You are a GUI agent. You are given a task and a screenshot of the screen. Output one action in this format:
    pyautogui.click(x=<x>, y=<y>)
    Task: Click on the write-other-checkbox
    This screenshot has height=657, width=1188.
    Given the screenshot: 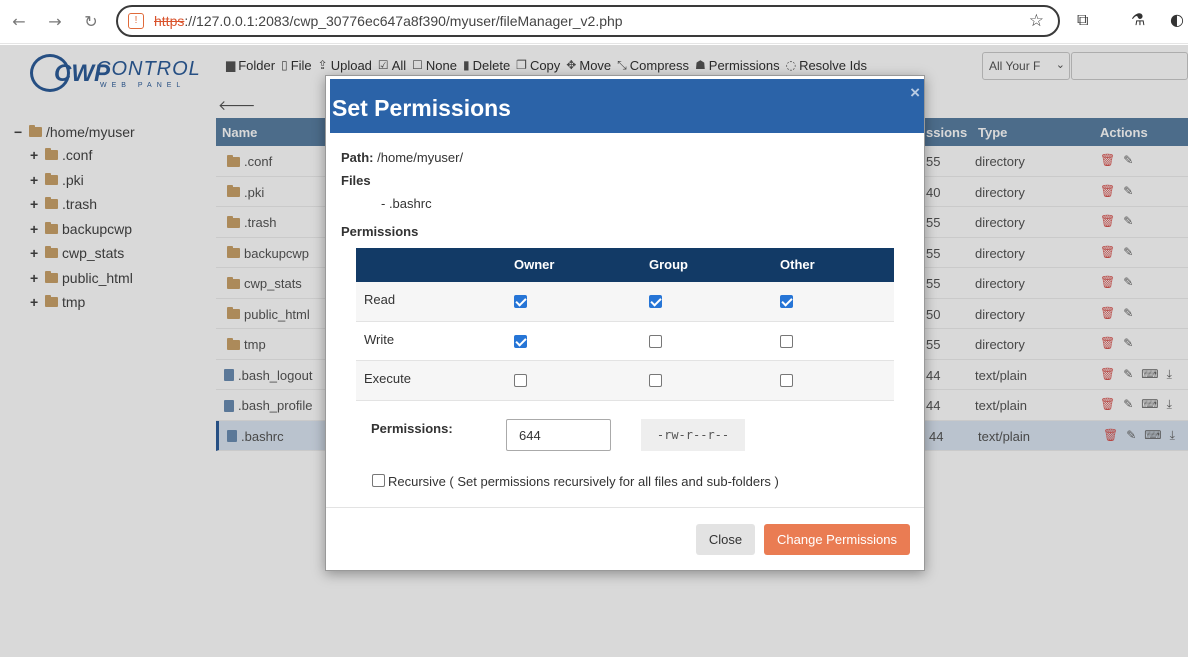 What is the action you would take?
    pyautogui.click(x=786, y=341)
    